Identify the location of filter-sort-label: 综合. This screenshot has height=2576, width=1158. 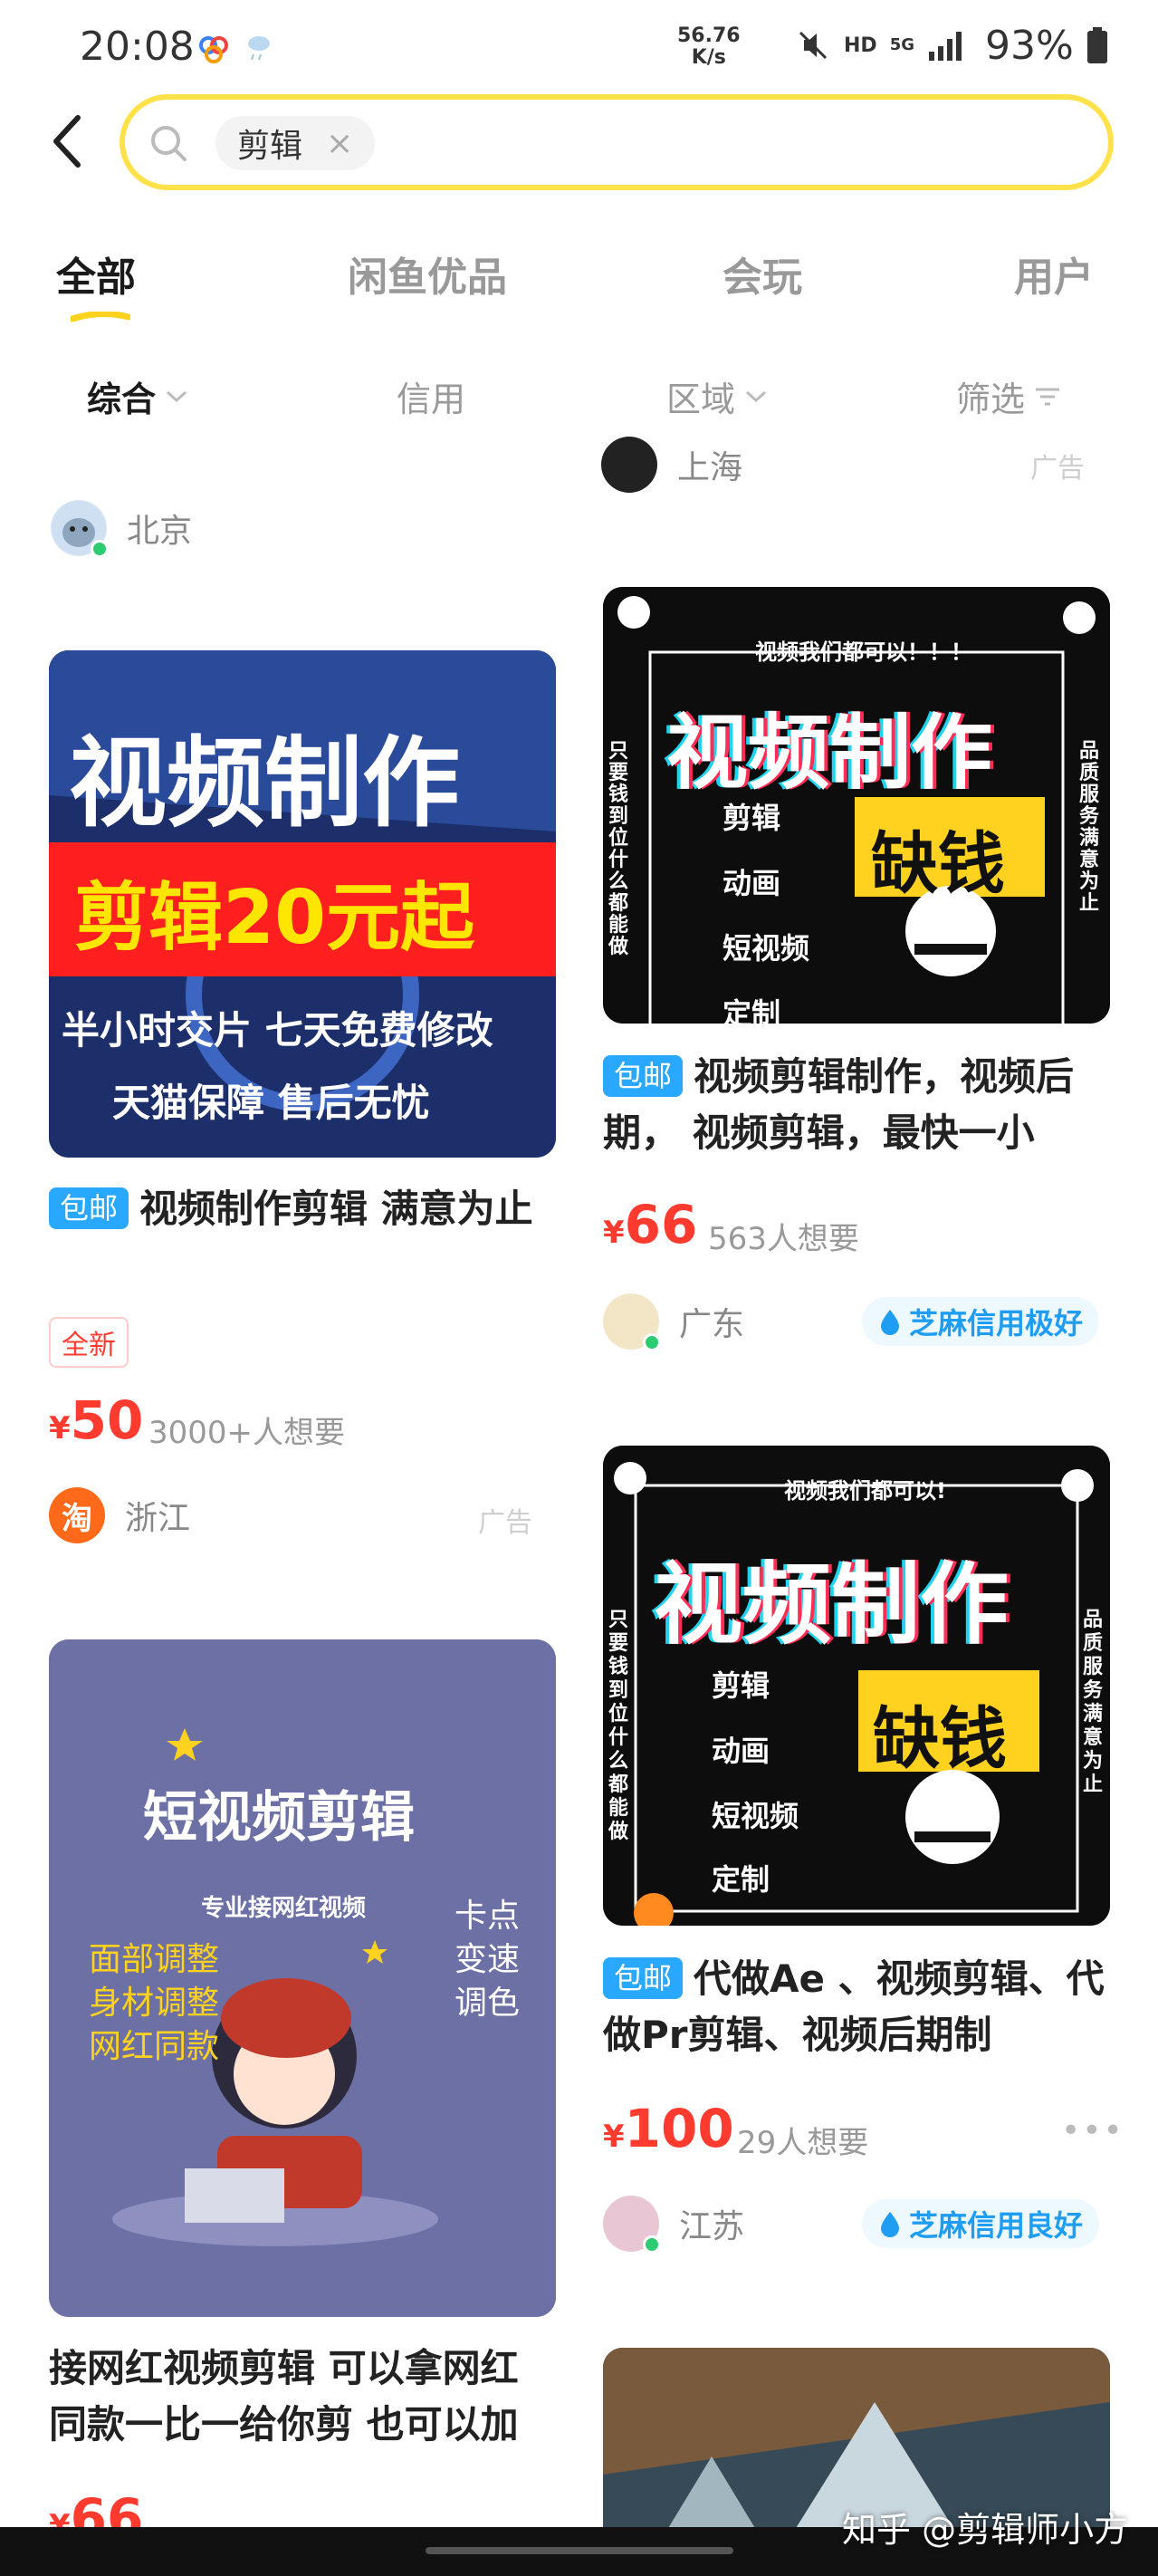
(122, 399).